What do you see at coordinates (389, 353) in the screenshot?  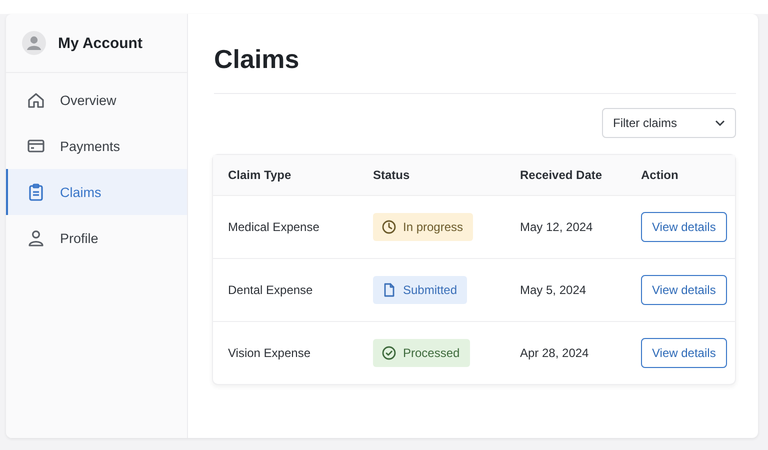 I see `check-circle-icon` at bounding box center [389, 353].